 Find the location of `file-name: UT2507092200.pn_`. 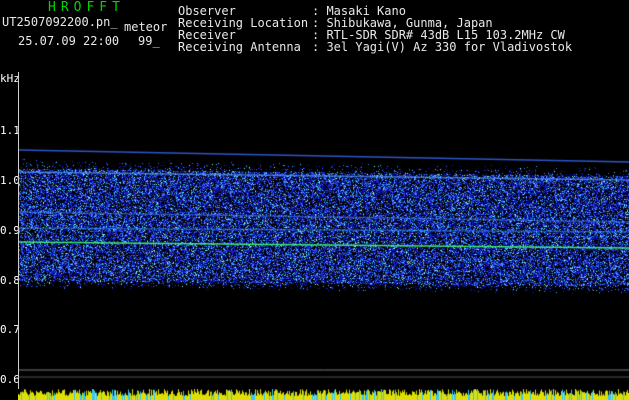

file-name: UT2507092200.pn_ is located at coordinates (60, 22).